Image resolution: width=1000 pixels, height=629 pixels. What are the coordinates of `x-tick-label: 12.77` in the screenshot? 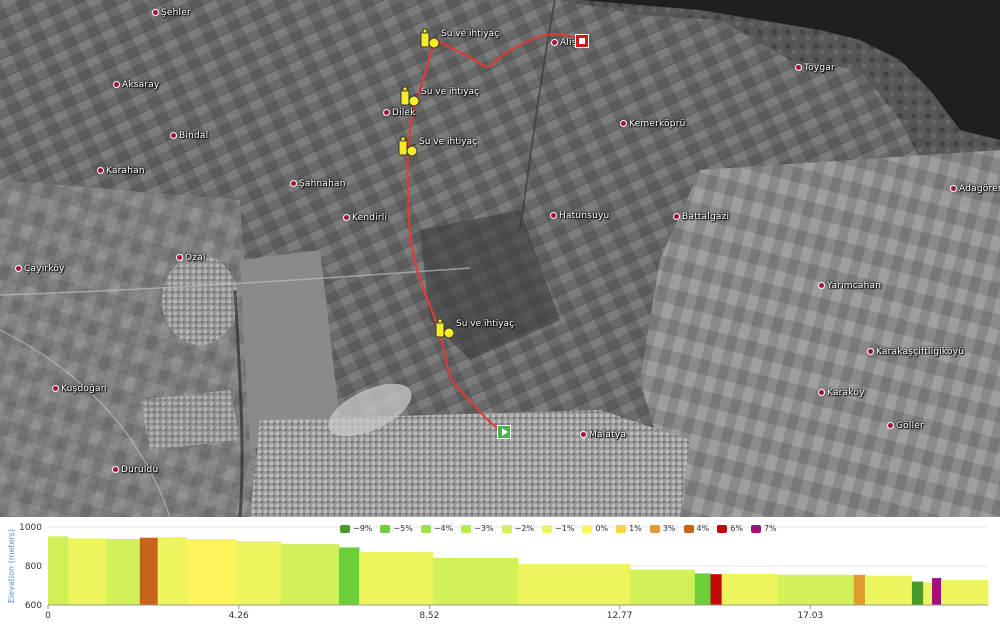 It's located at (620, 616).